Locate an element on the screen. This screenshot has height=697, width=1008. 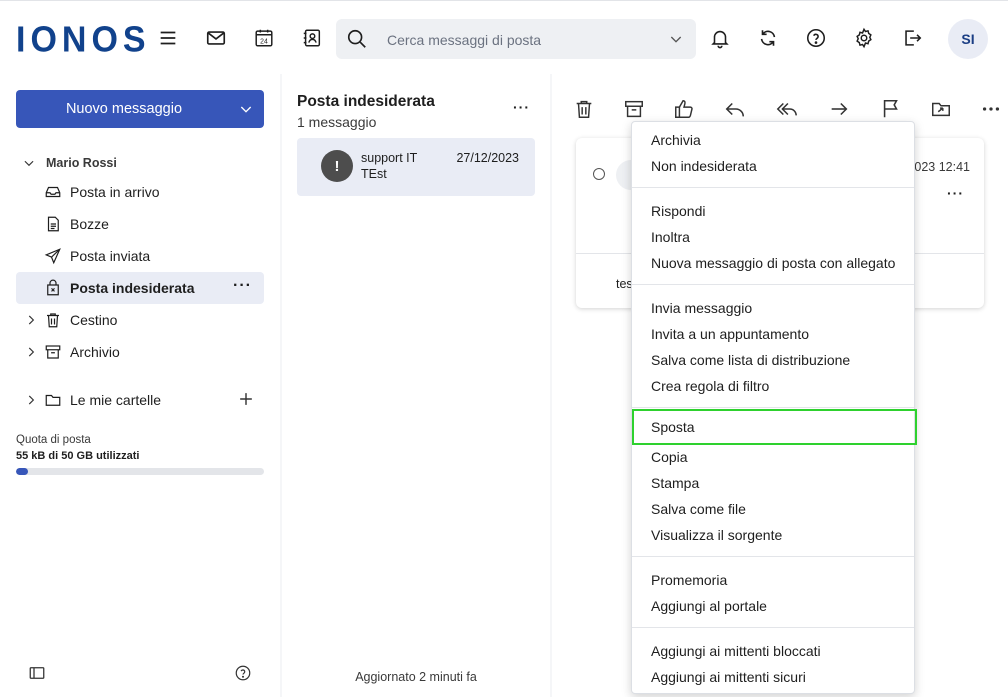
sidebar-item-spam: Posta indesiderata ··· is located at coordinates (140, 288).